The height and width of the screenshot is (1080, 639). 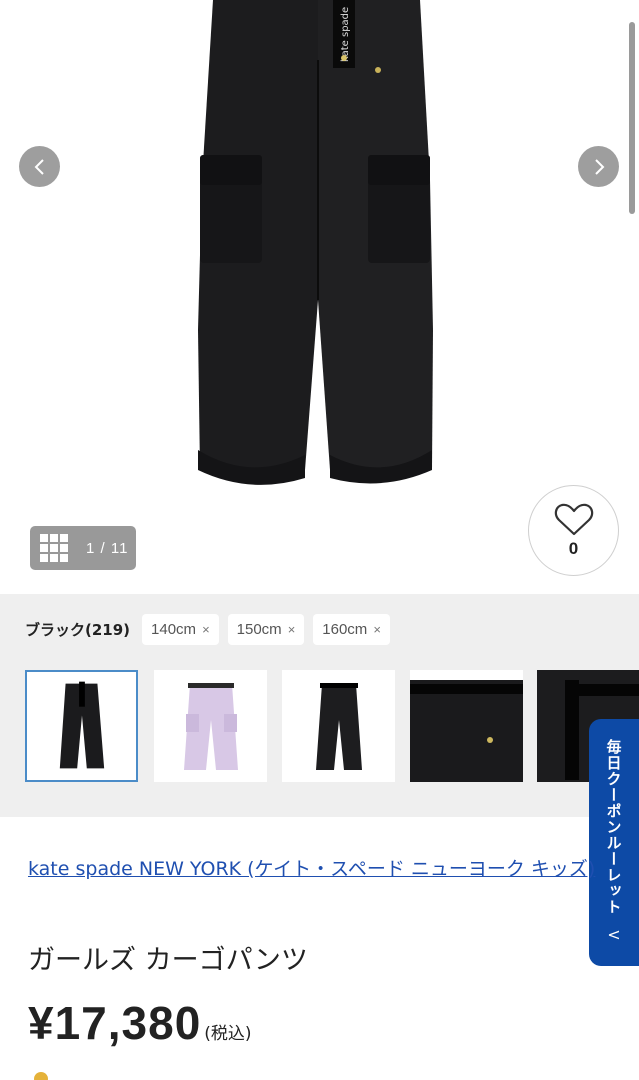 What do you see at coordinates (573, 548) in the screenshot?
I see `favorite-count: 0` at bounding box center [573, 548].